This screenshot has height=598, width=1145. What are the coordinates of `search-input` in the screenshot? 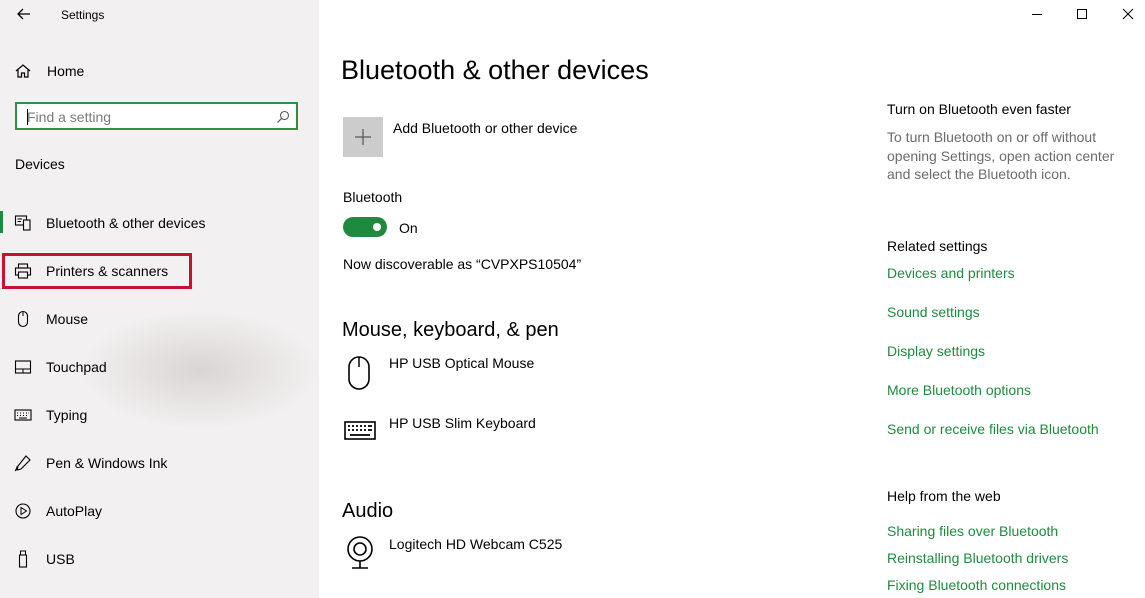 It's located at (147, 117).